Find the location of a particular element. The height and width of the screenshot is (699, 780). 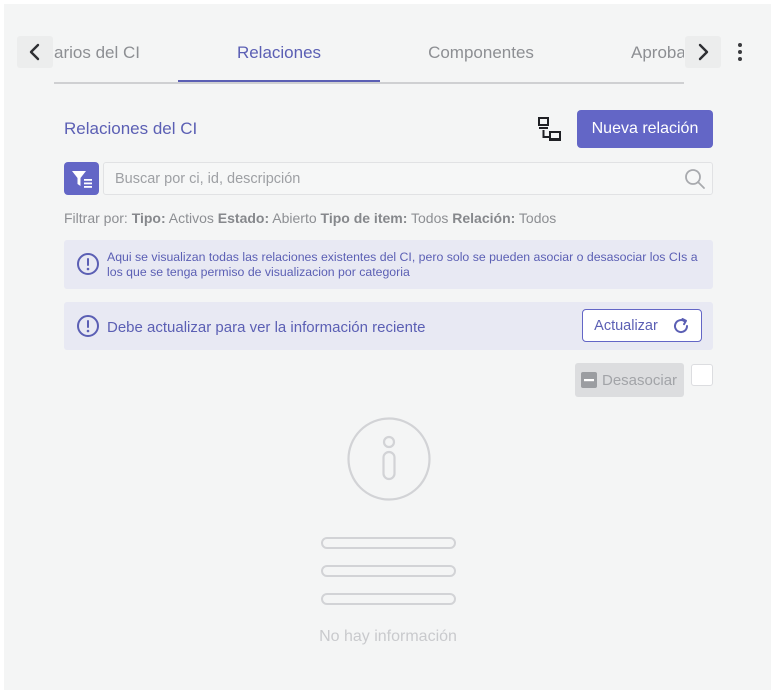

filter-estado-value: Abierto is located at coordinates (294, 218).